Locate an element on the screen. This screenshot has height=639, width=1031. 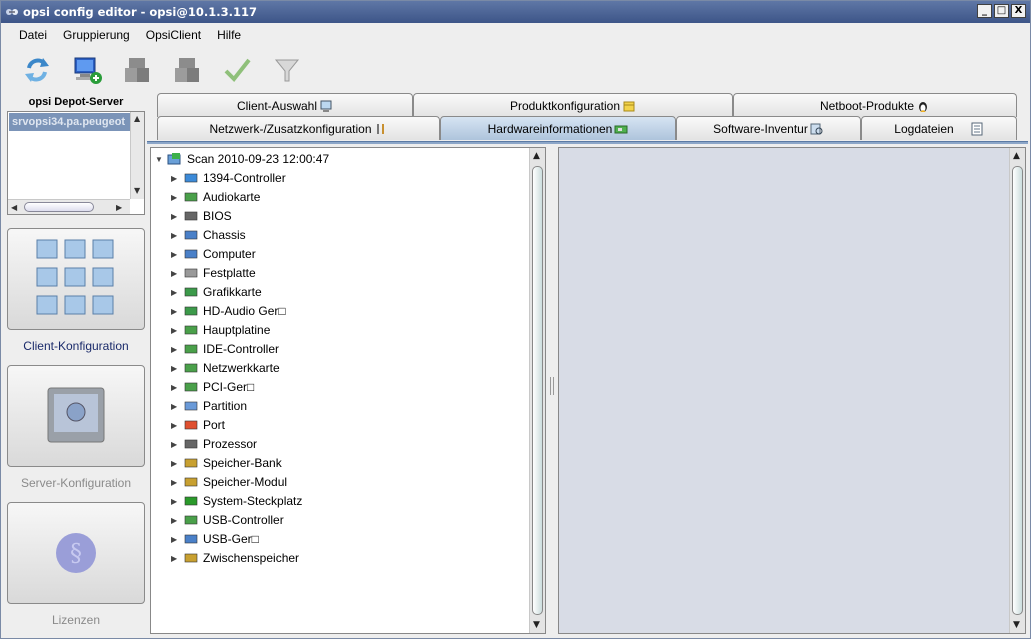
tree-node-label: System-Steckplatz is located at coordinates (253, 501).